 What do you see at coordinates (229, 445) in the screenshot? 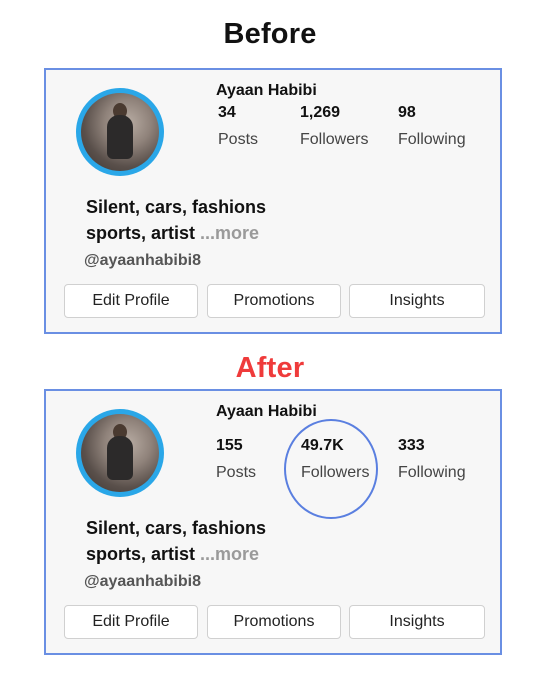
I see `posts-count: 155` at bounding box center [229, 445].